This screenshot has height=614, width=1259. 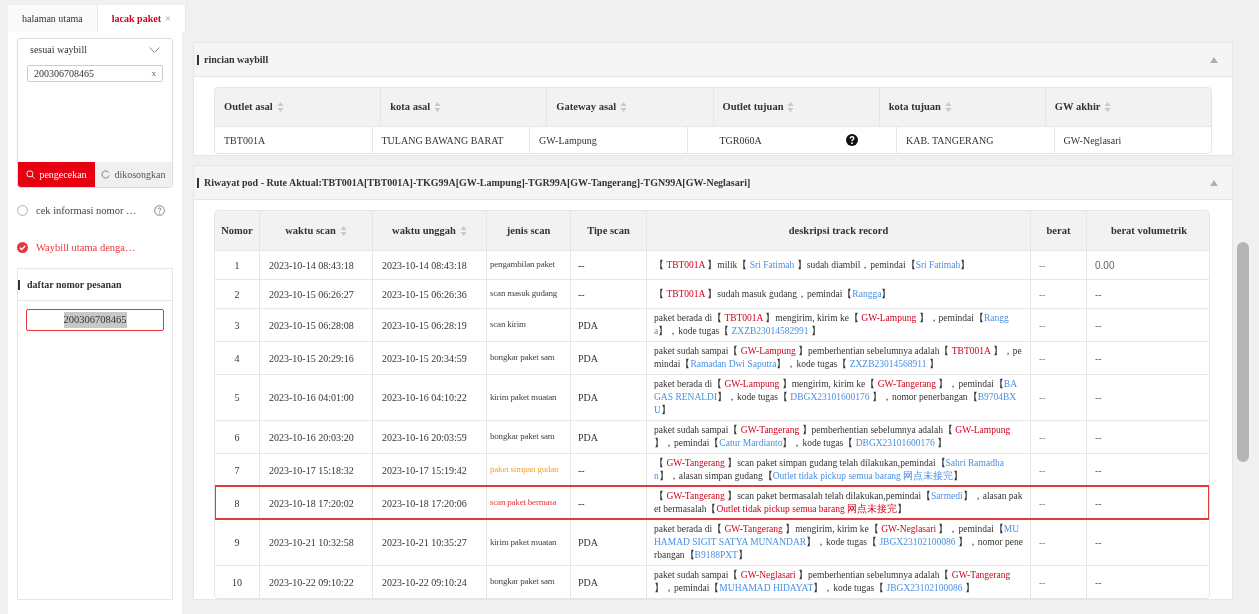 I want to click on track-description: paket berada di【 GW-Tangerang 】mengirim, kirim ke【 GW-Neglasari 】，pemindai【MUHAMAD SIGIT SATYA MUNANDAR】，kode tugas【 JBGX23102100086 】，nomor penerbangan【B9188PXT】, so click(x=838, y=542).